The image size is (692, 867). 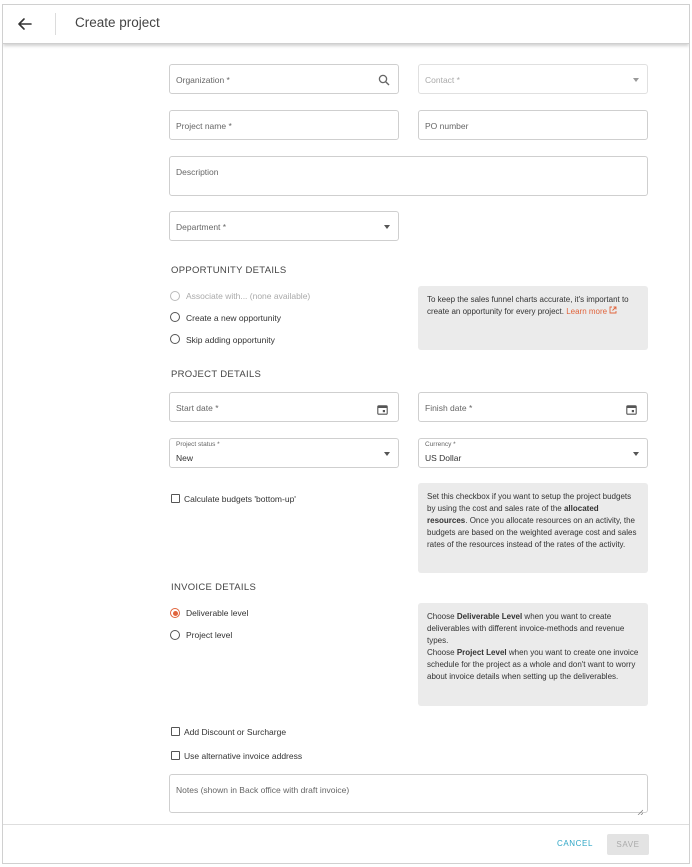 I want to click on skip-opportunity-label: Skip adding opportunity, so click(x=230, y=340).